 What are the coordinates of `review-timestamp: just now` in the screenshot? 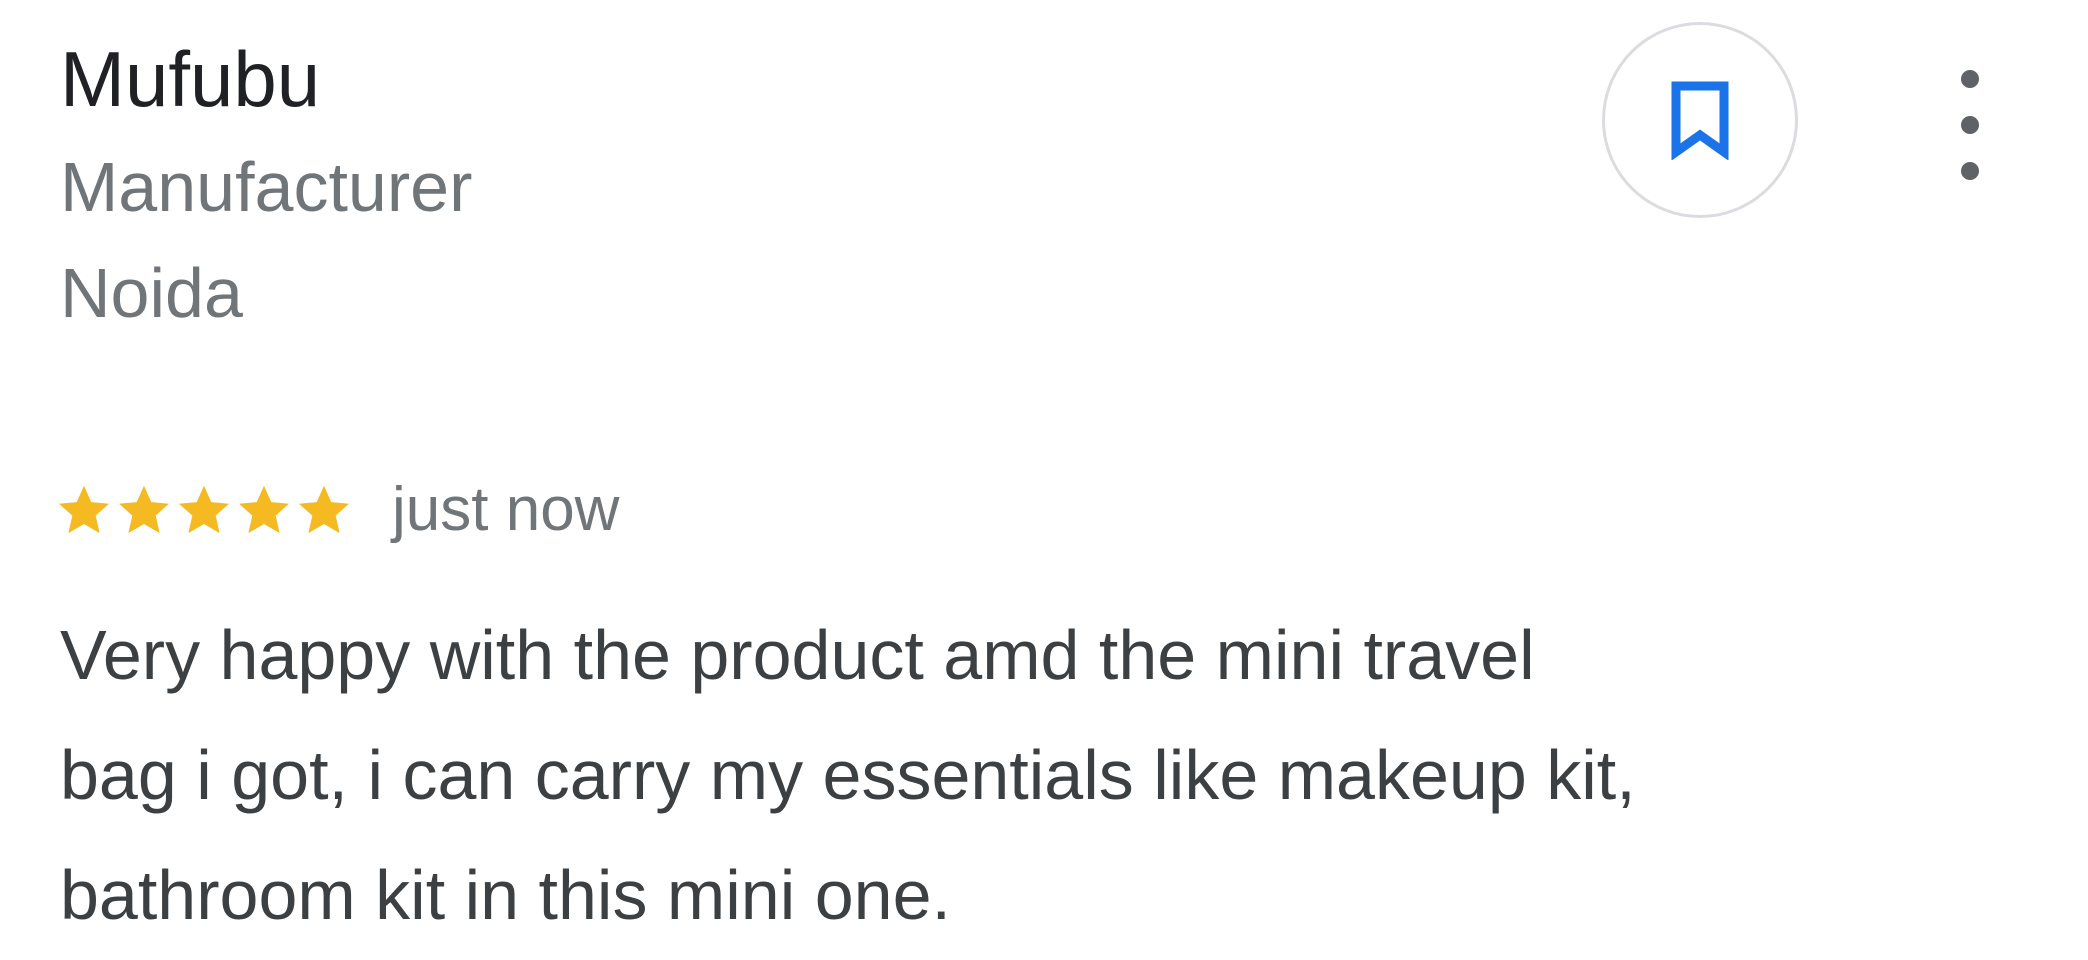 It's located at (506, 509).